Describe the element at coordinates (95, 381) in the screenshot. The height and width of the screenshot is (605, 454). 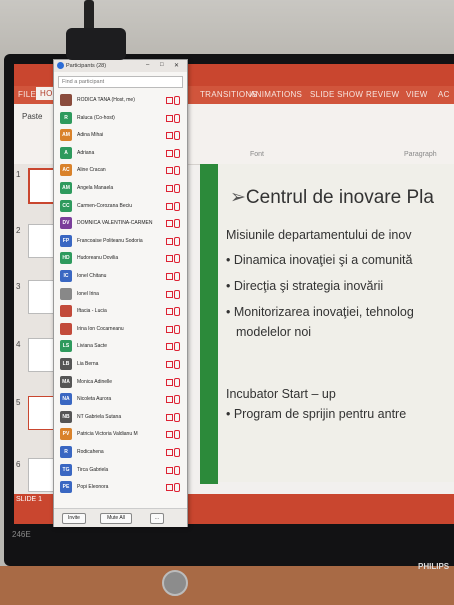
I see `participant-name: Monica Adinelle` at that location.